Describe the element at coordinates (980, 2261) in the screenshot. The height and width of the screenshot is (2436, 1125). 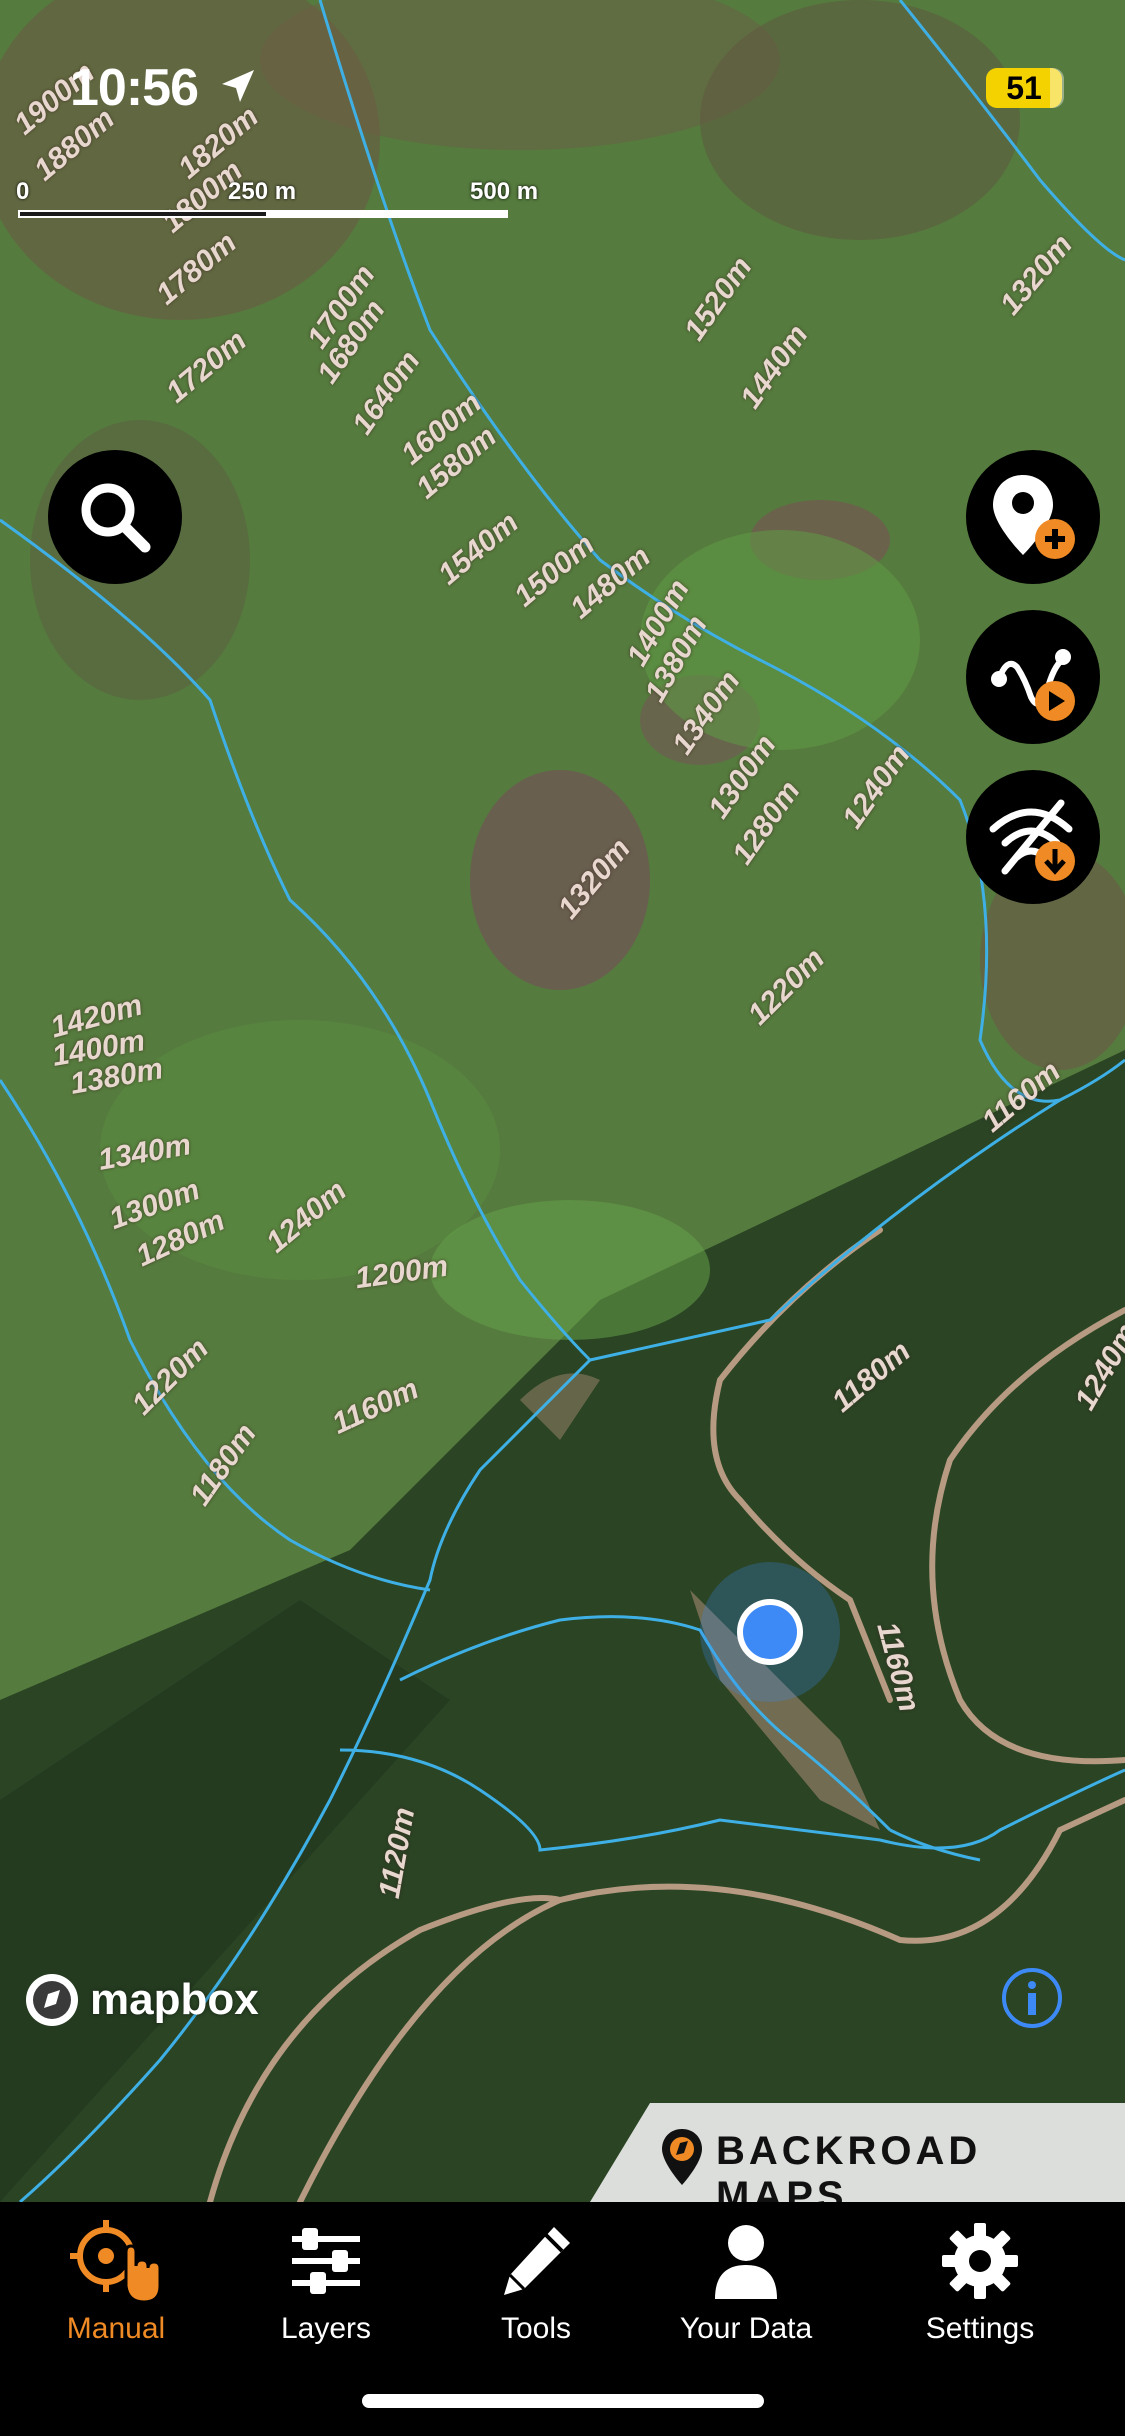
I see `gear-icon` at that location.